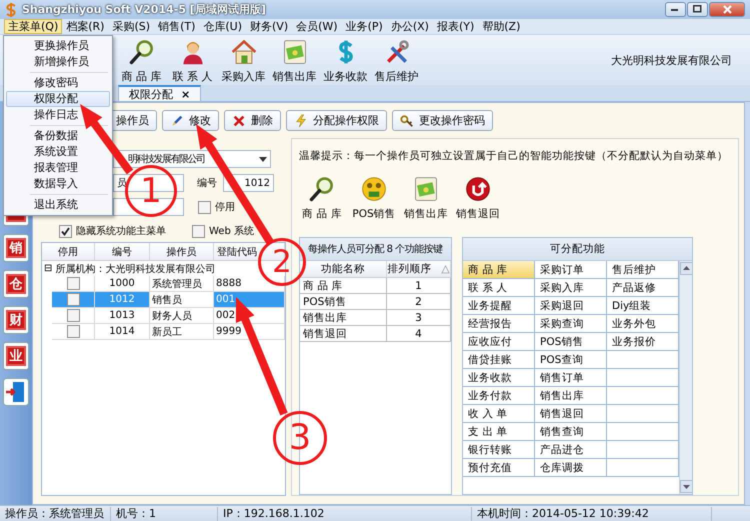 The height and width of the screenshot is (521, 750). I want to click on menu-item: 采购(S), so click(131, 26).